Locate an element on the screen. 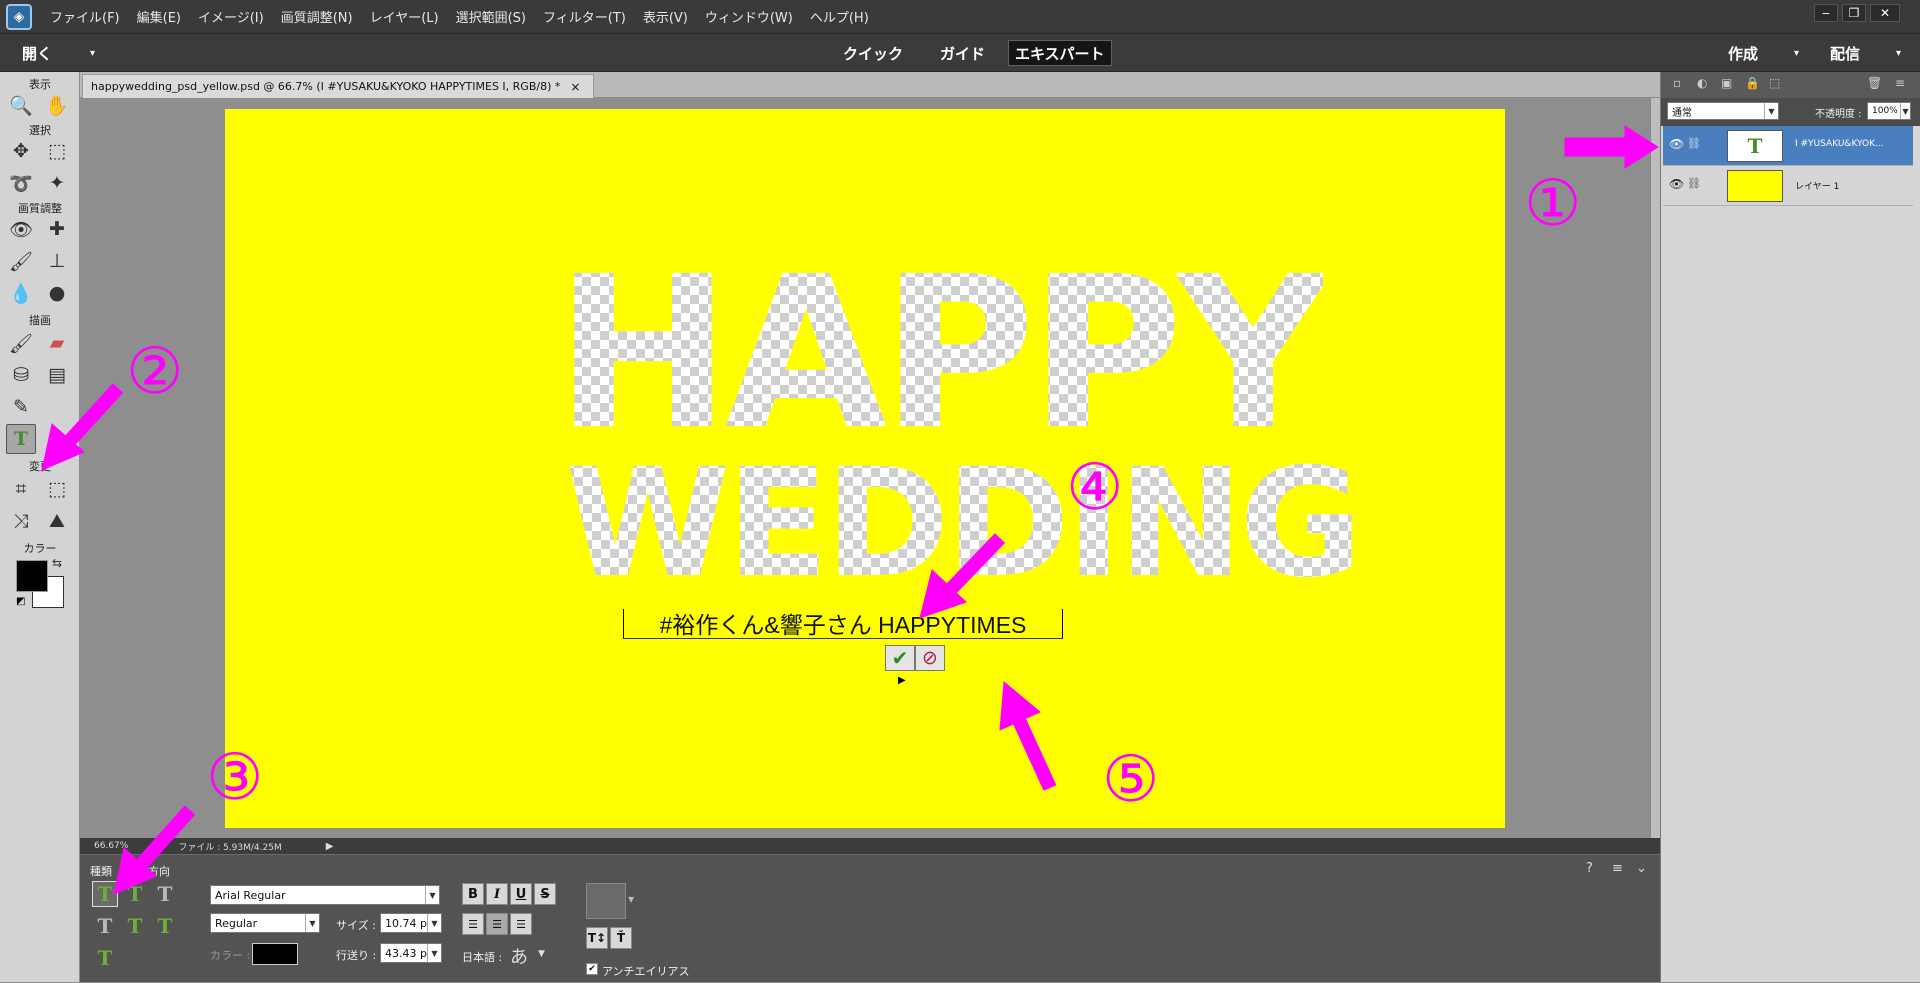 This screenshot has height=983, width=1920. annotation-number-5: ⑤ is located at coordinates (1131, 780).